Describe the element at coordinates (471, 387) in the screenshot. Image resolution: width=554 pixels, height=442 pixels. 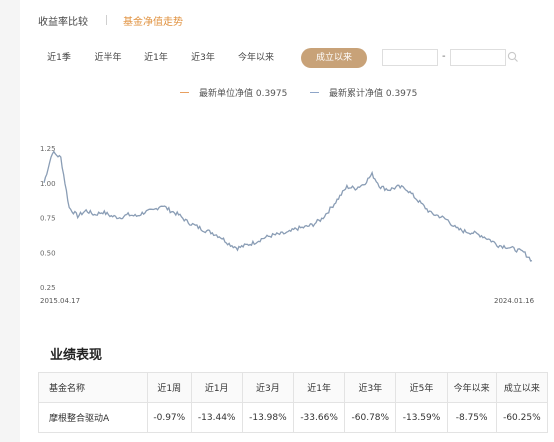
I see `header-ytd: 今年以来` at that location.